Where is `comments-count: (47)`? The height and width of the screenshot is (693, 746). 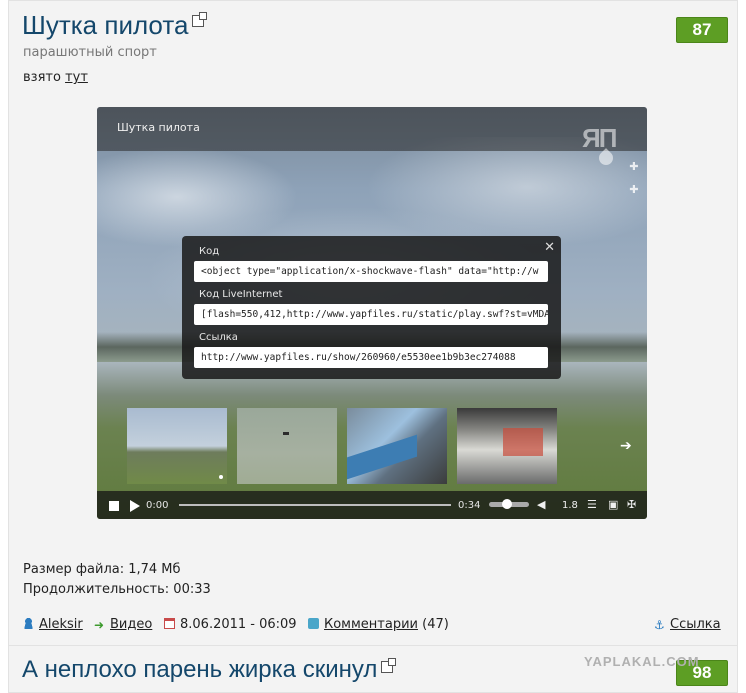 comments-count: (47) is located at coordinates (435, 624).